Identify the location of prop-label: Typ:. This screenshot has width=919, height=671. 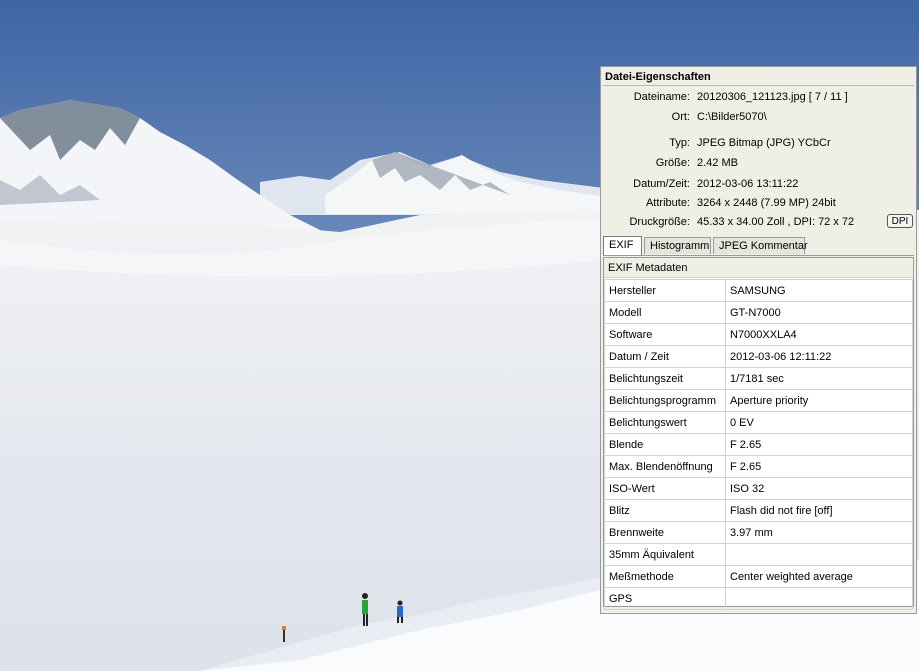
(679, 143).